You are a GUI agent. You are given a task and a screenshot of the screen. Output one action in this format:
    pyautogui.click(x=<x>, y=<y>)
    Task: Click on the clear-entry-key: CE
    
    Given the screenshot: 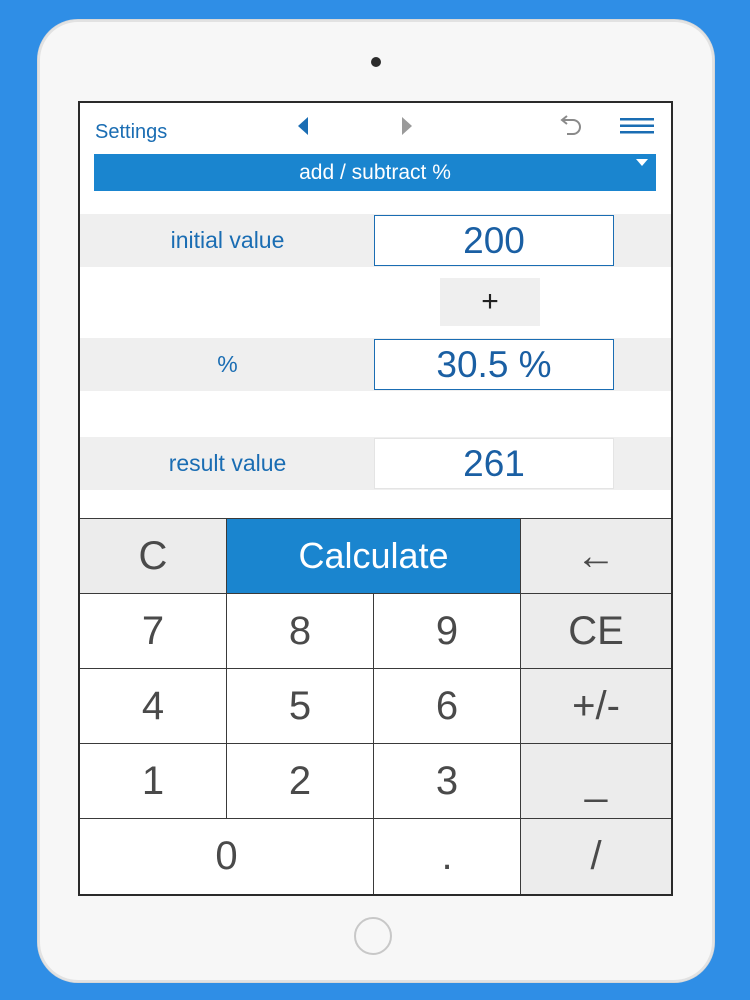 What is the action you would take?
    pyautogui.click(x=596, y=631)
    